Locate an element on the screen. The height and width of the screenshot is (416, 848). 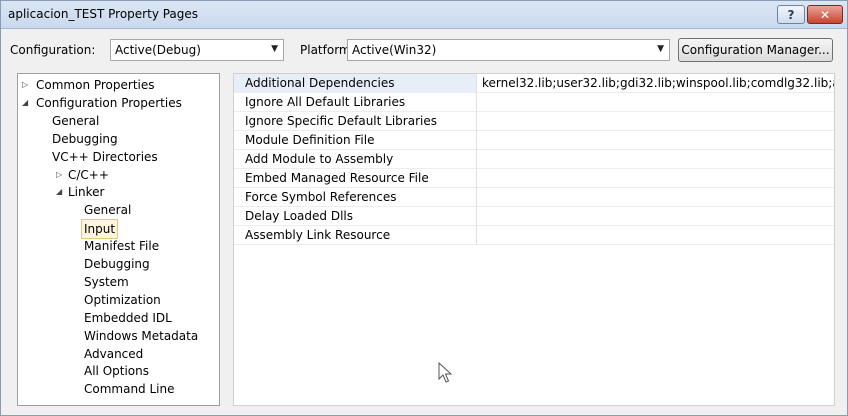
close-icon: ✕ is located at coordinates (825, 14).